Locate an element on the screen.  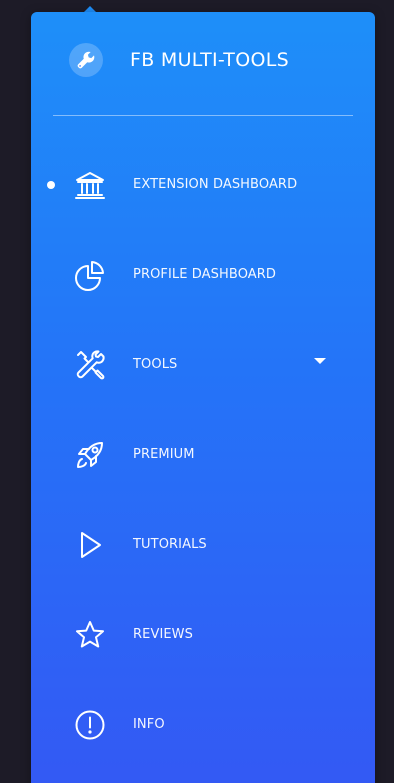
nav-label: EXTENSION DASHBOARD is located at coordinates (215, 184).